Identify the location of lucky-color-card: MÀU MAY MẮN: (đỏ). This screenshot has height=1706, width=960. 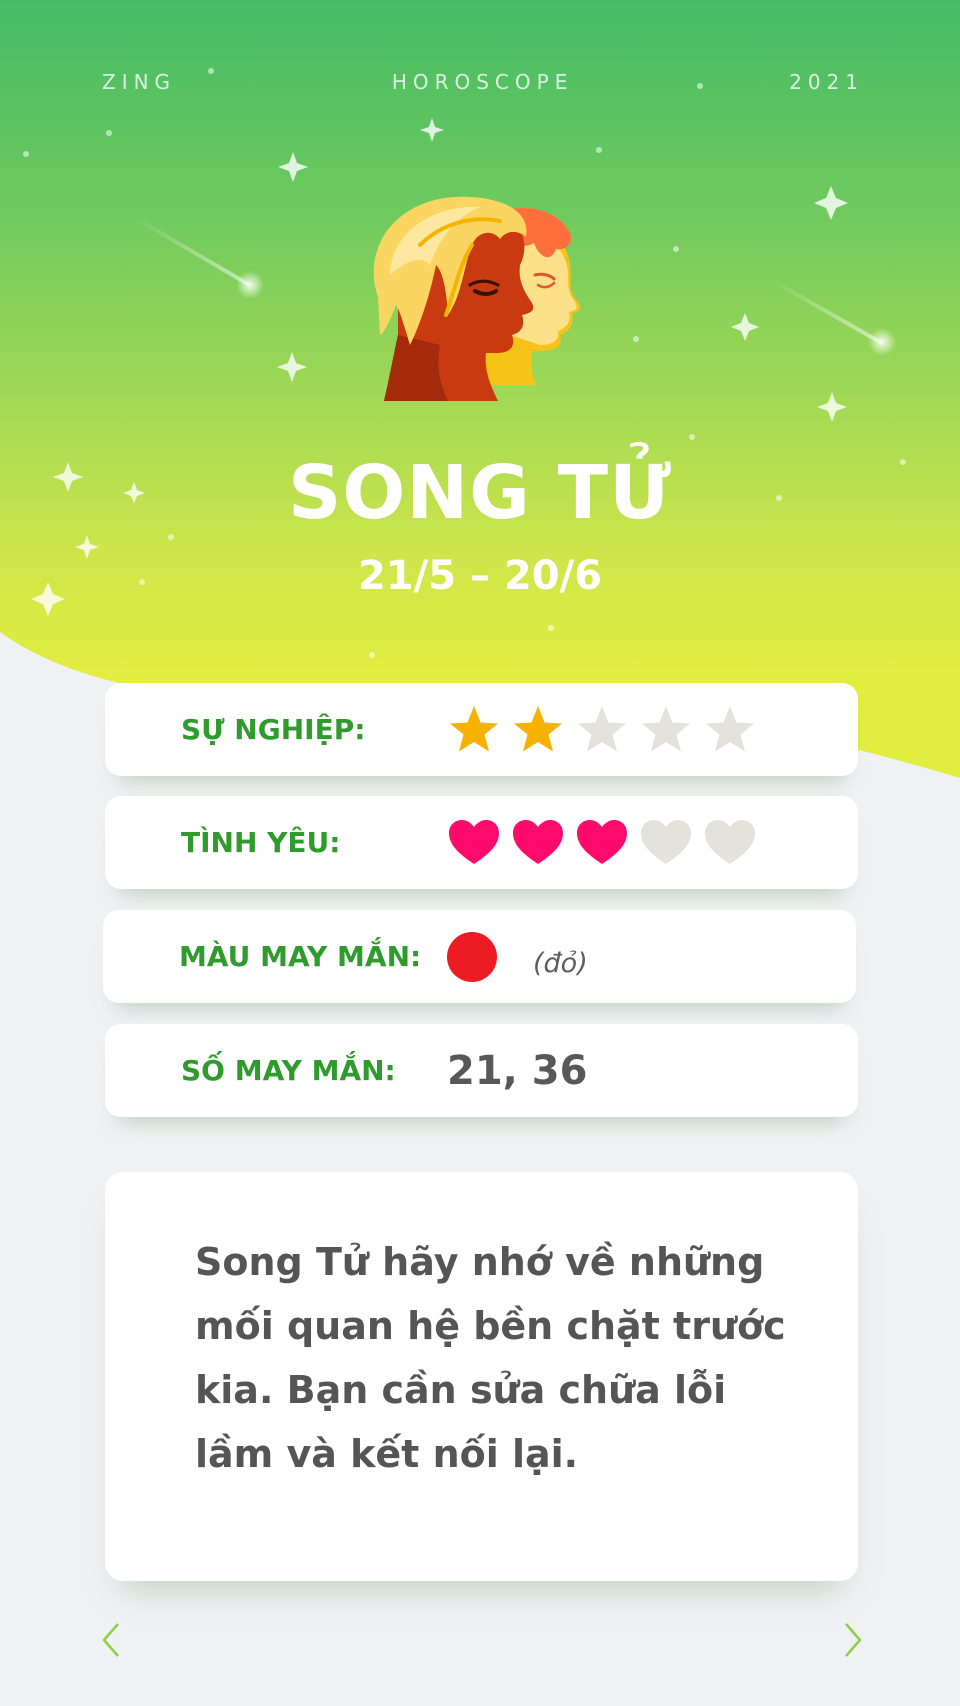
(479, 956).